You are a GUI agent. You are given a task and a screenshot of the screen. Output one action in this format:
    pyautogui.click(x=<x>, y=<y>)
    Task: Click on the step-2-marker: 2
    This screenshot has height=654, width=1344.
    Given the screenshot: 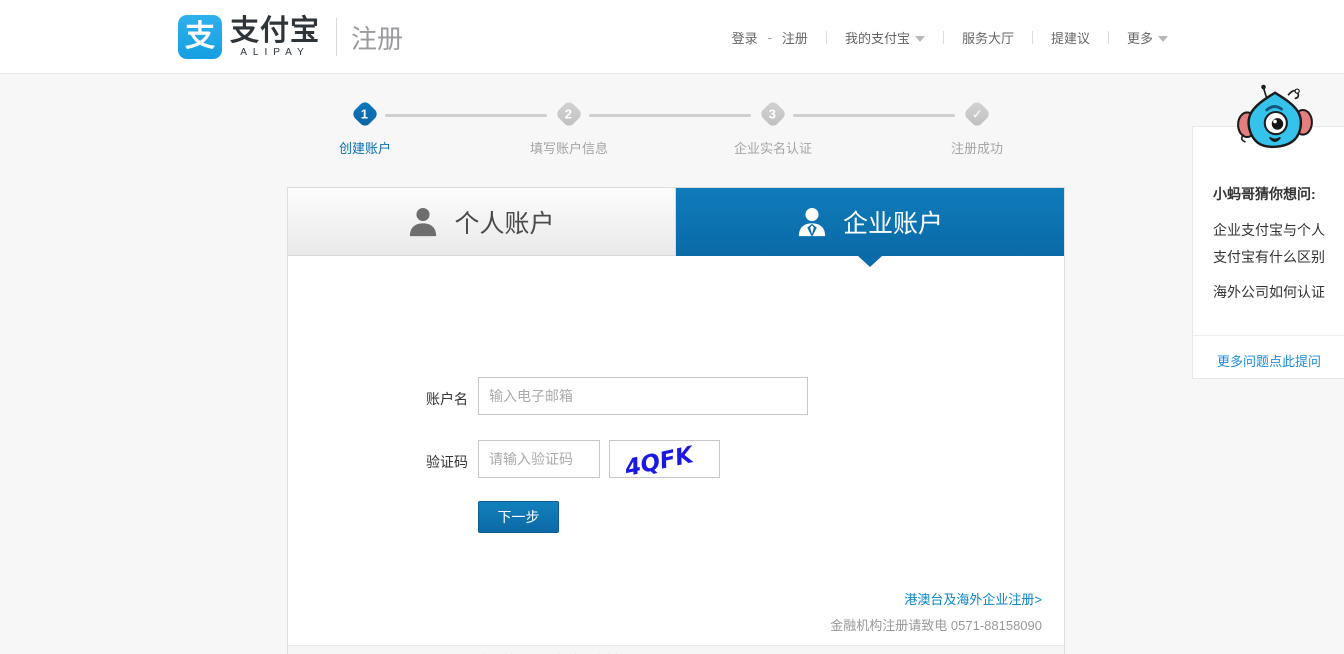 What is the action you would take?
    pyautogui.click(x=569, y=114)
    